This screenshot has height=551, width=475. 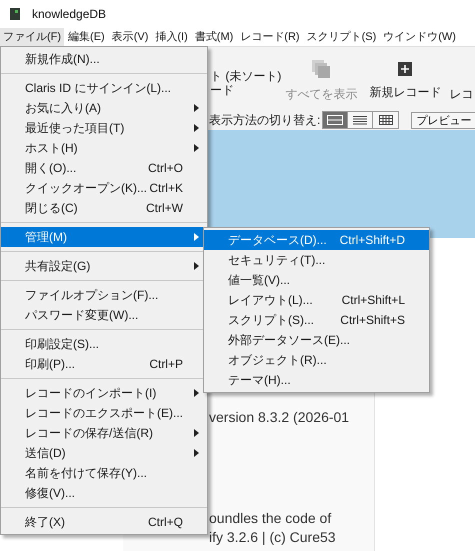 I want to click on menu-item: ホスト(H), so click(x=104, y=148).